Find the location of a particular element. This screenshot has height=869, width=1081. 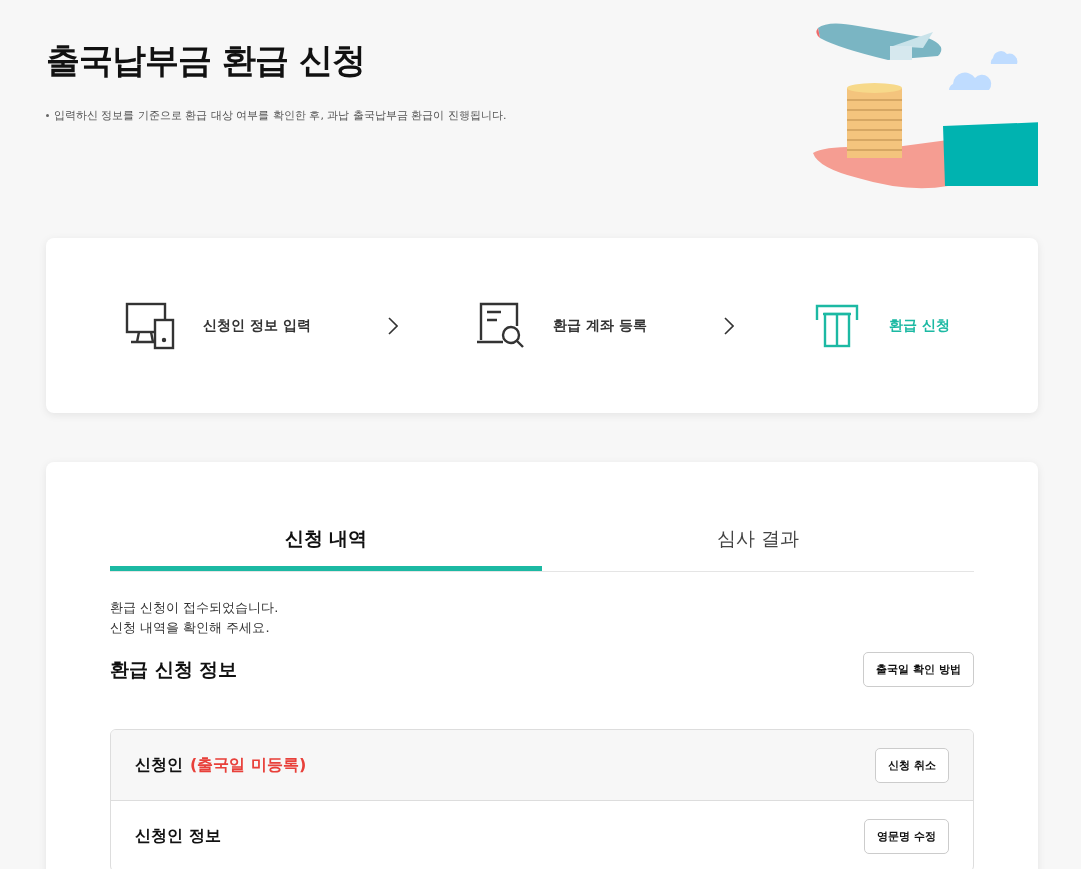

step-label: 환급 계좌 등록 is located at coordinates (600, 325).